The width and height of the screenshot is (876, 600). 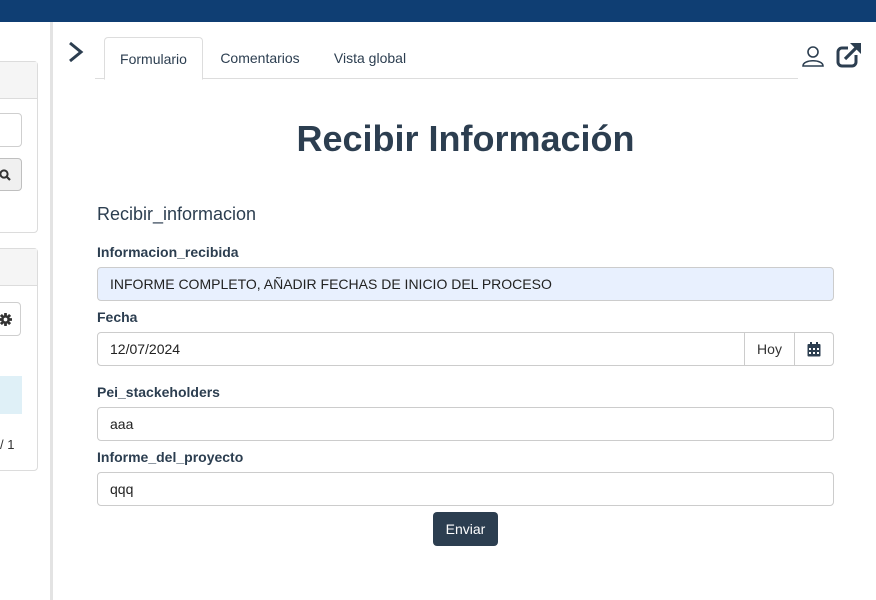 I want to click on panel-divider, so click(x=51, y=311).